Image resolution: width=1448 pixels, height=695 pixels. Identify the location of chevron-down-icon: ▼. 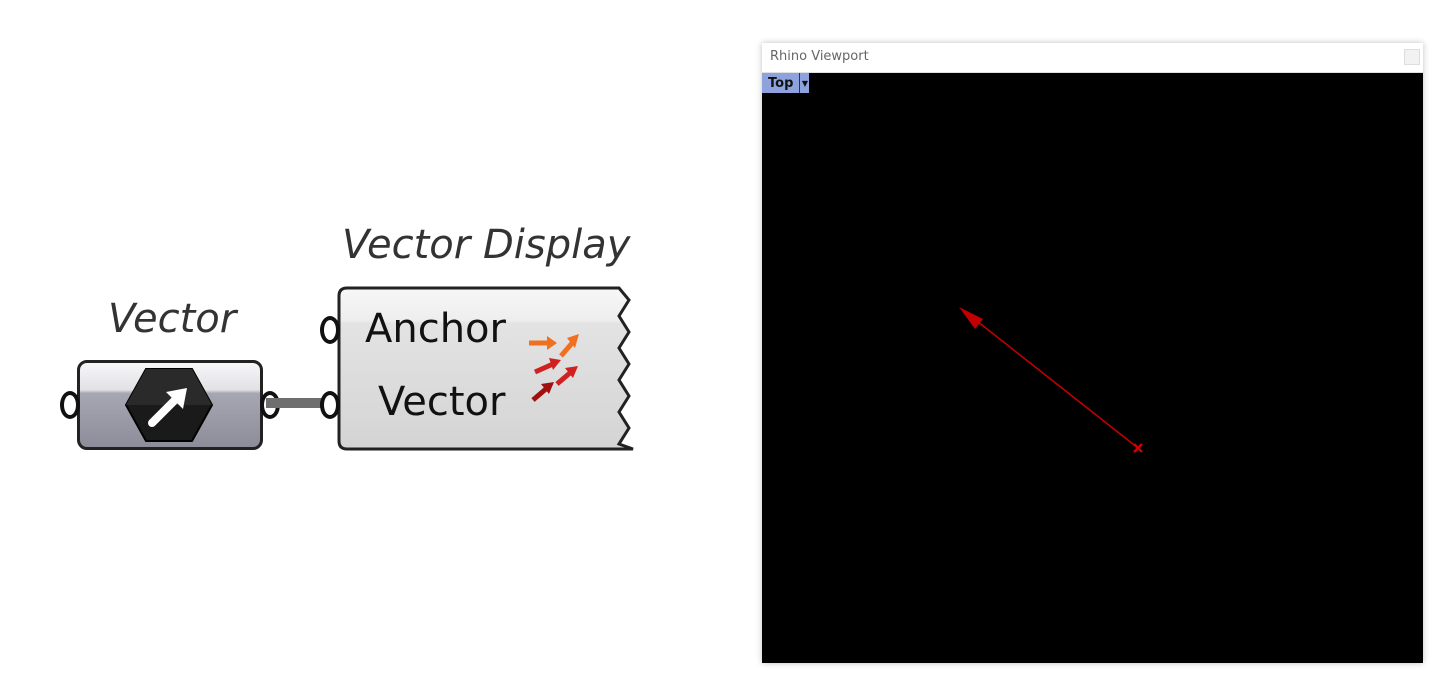
(804, 83).